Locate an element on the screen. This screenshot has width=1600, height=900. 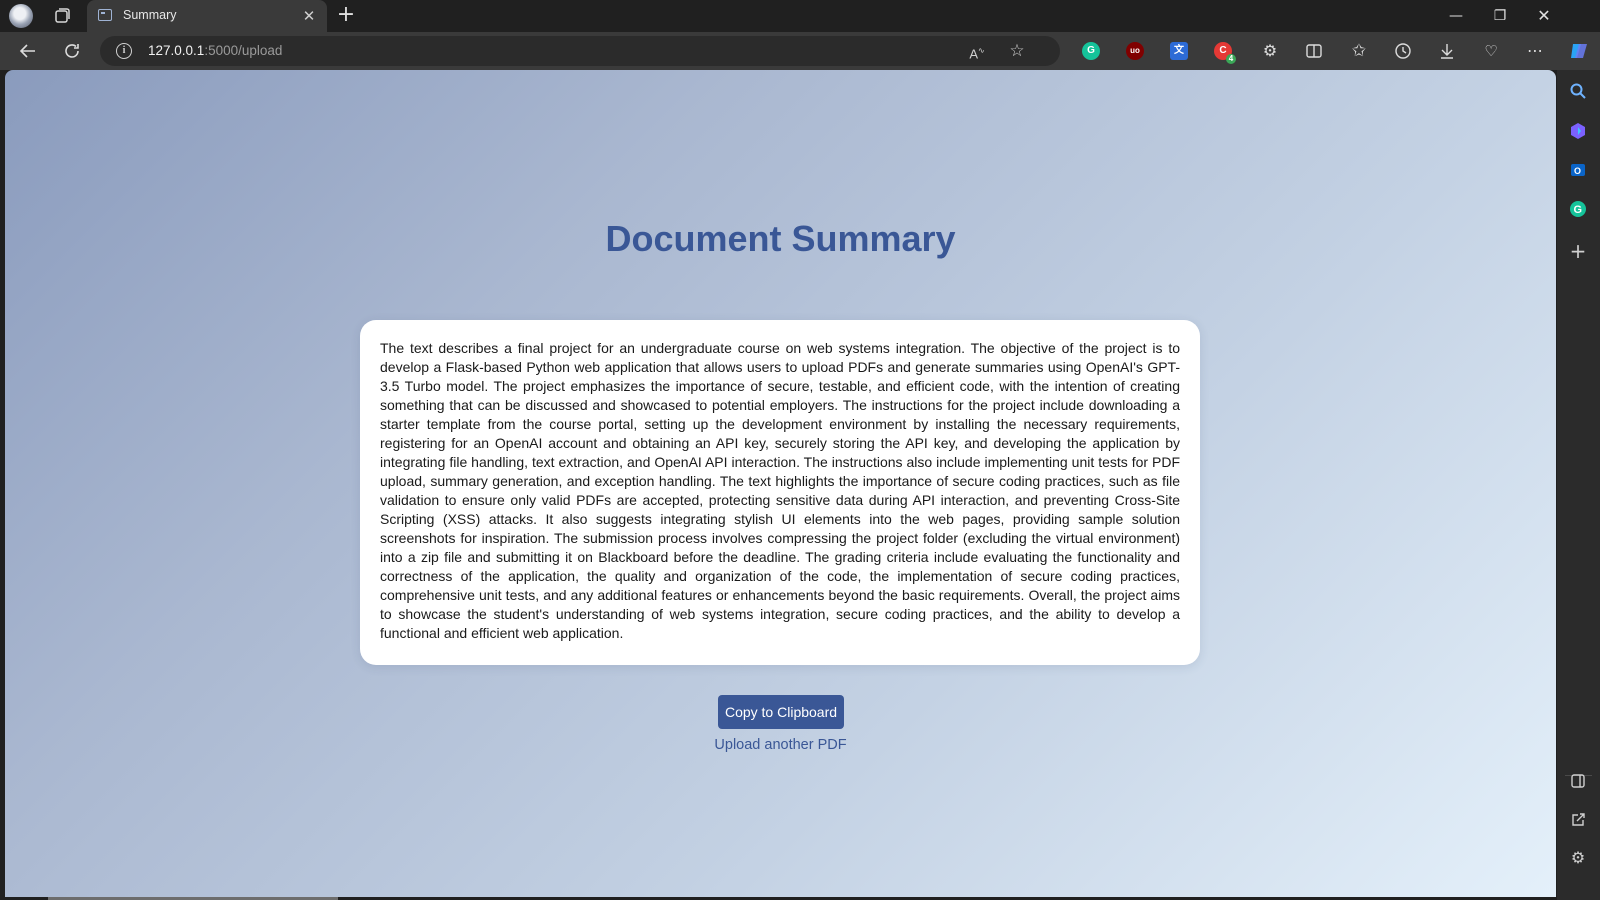
tab-summary: Summary ✕ is located at coordinates (207, 16).